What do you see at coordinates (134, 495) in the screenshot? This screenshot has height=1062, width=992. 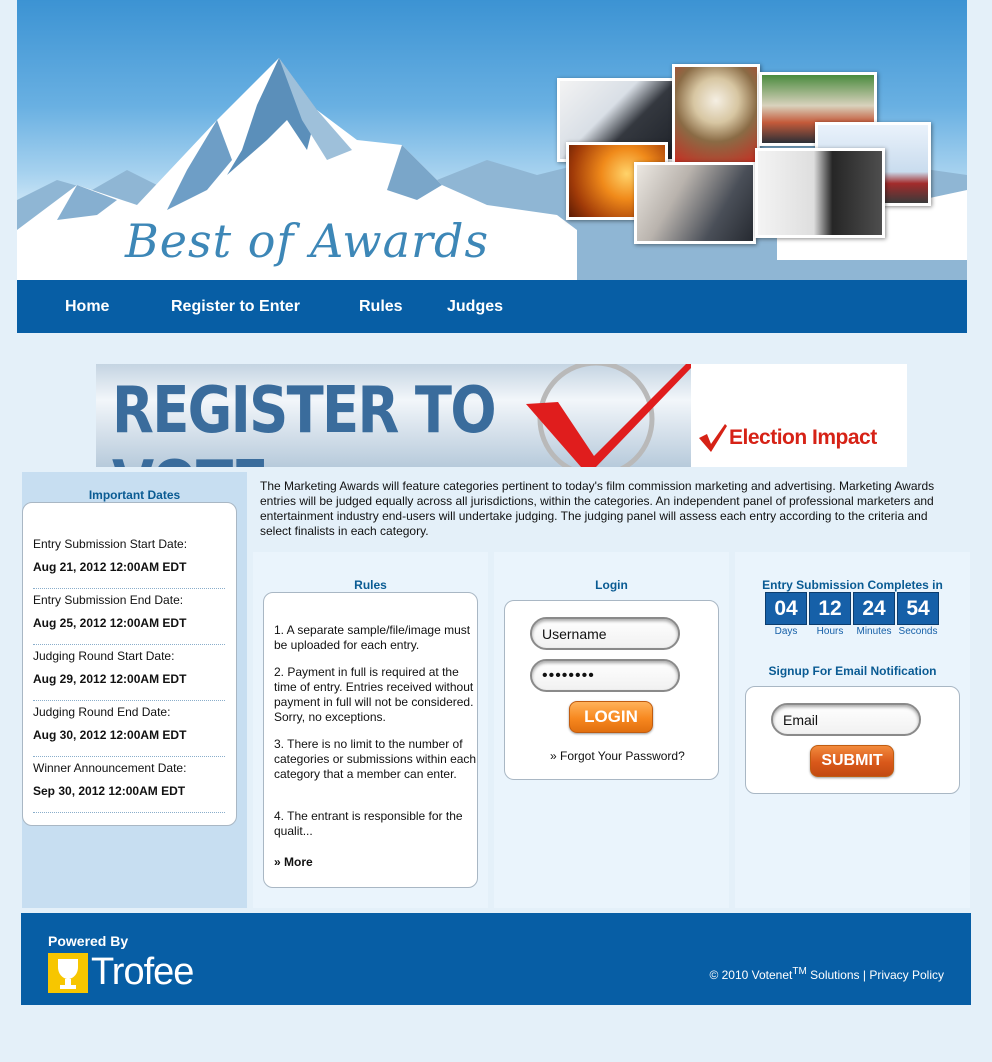 I see `important-dates-title: Important Dates` at bounding box center [134, 495].